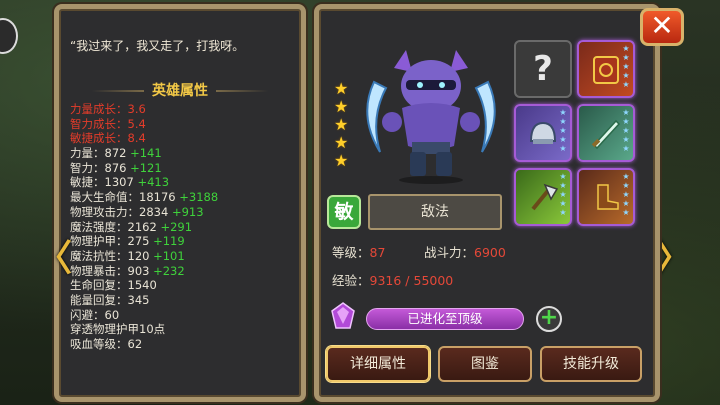  What do you see at coordinates (54, 259) in the screenshot?
I see `prev-hero-arrow-icon: 〈` at bounding box center [54, 259].